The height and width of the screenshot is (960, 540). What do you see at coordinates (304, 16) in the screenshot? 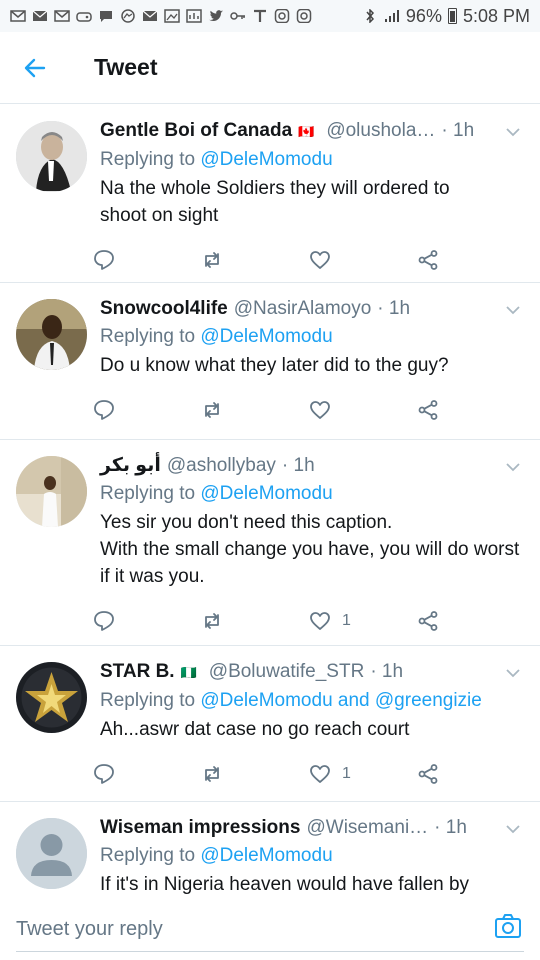
I see `instagram-icon` at bounding box center [304, 16].